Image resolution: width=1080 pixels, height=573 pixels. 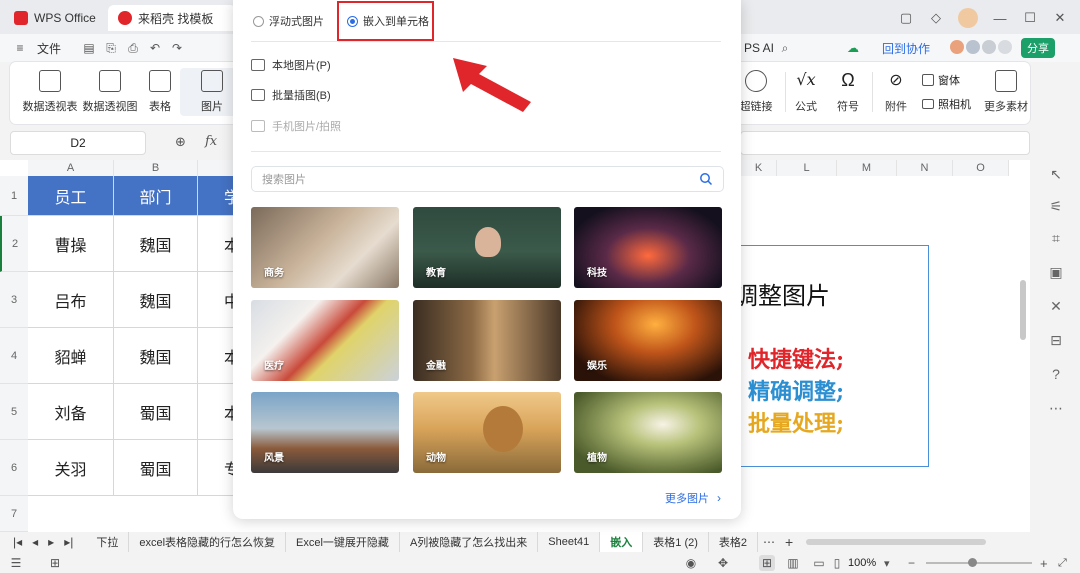 I want to click on horizontal-scrollbar, so click(x=896, y=542).